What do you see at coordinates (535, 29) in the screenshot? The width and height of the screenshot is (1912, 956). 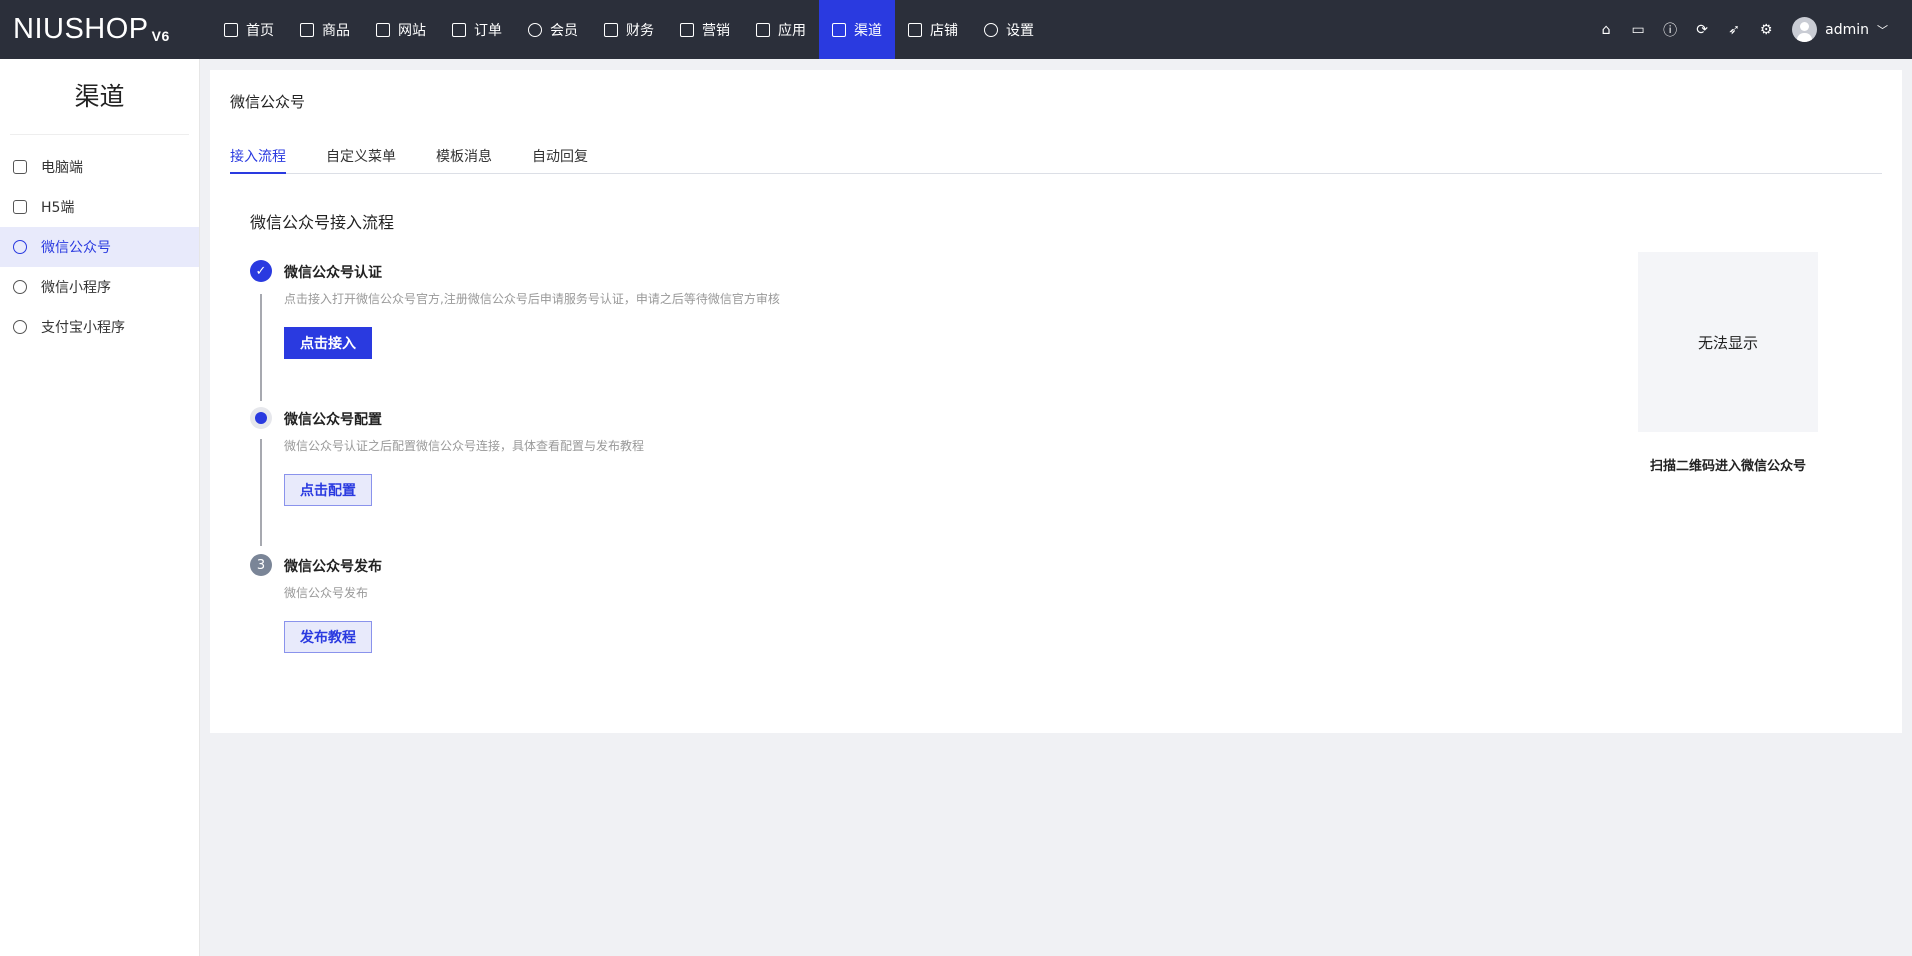 I see `user-icon` at bounding box center [535, 29].